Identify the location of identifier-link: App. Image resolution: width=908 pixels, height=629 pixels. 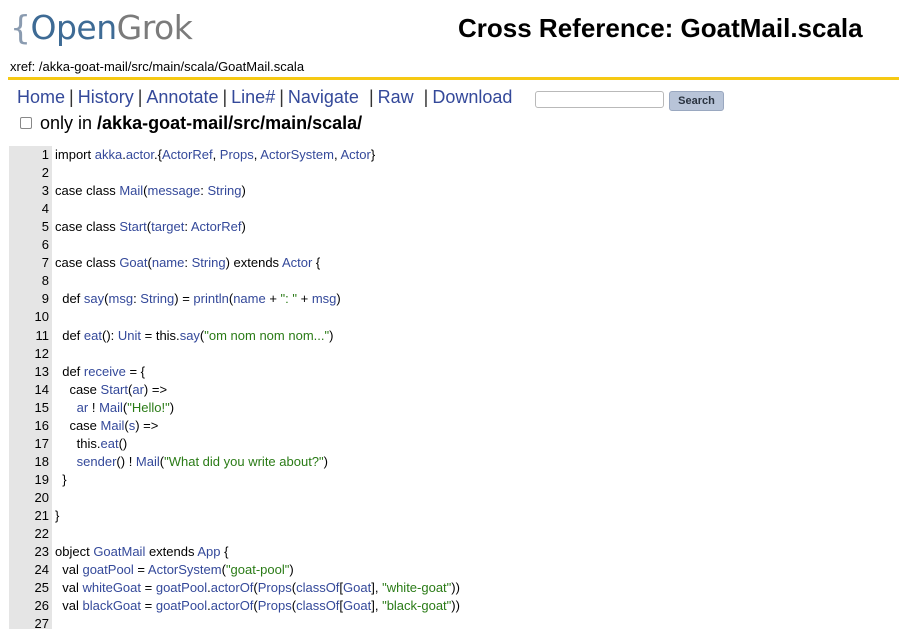
(208, 551).